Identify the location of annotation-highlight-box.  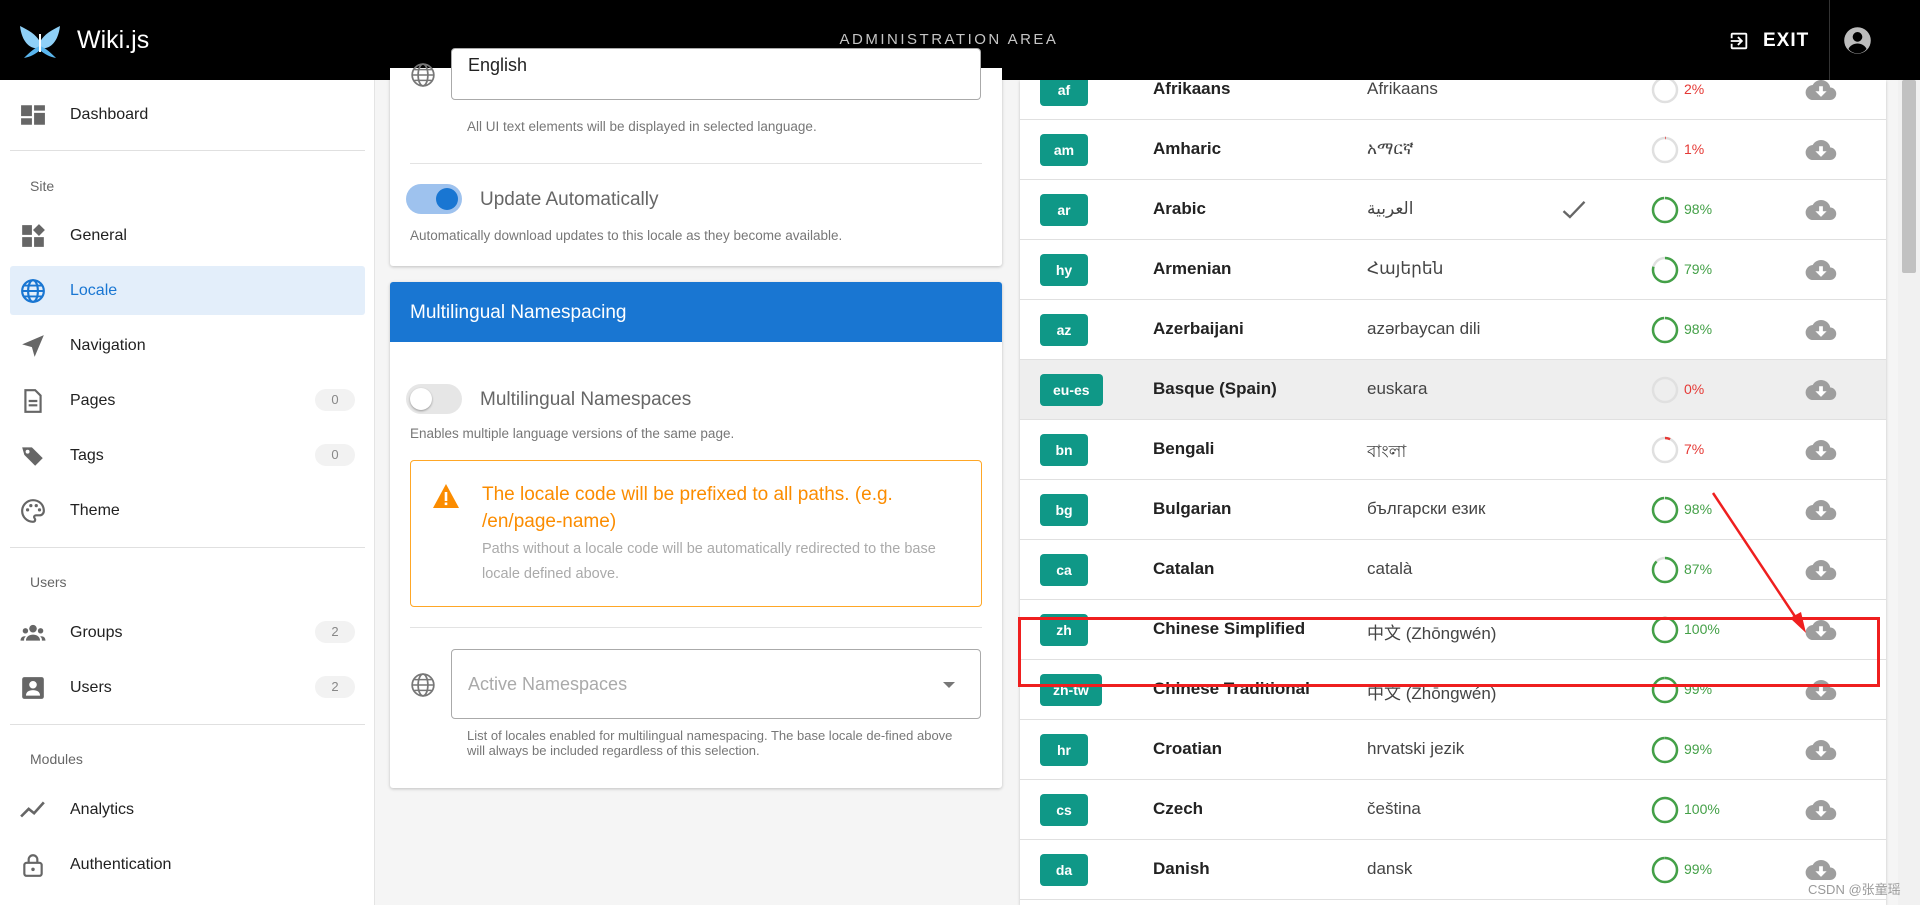
(1449, 652).